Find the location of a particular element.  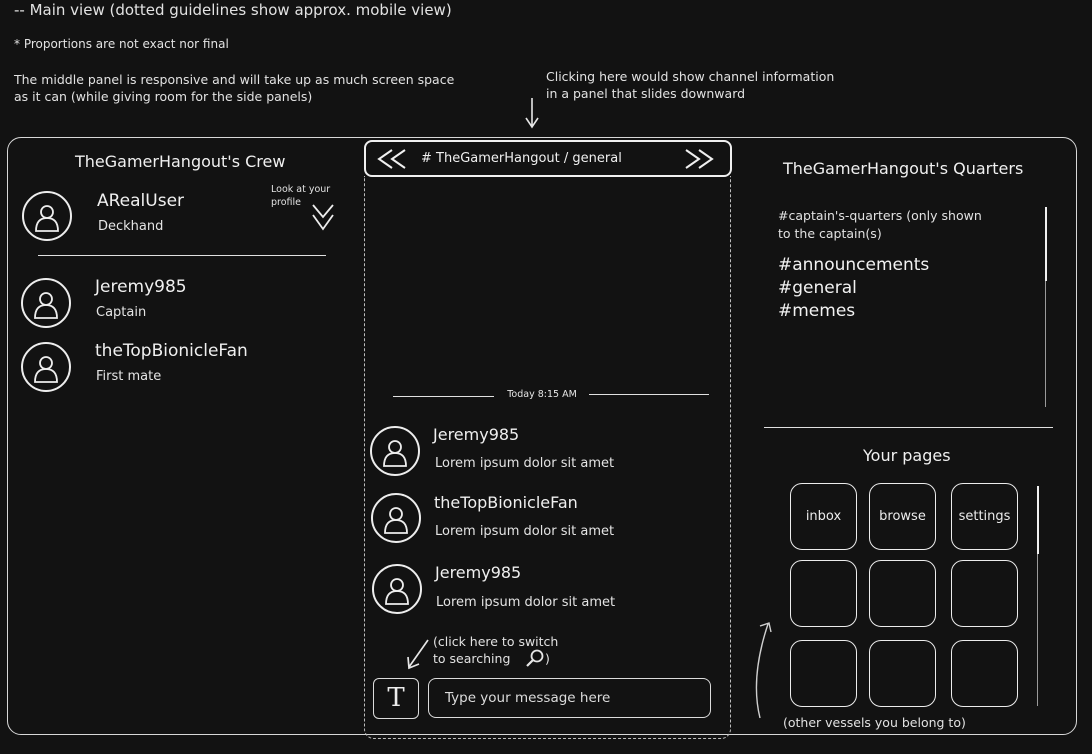

search-note-line2: to searching is located at coordinates (472, 658).